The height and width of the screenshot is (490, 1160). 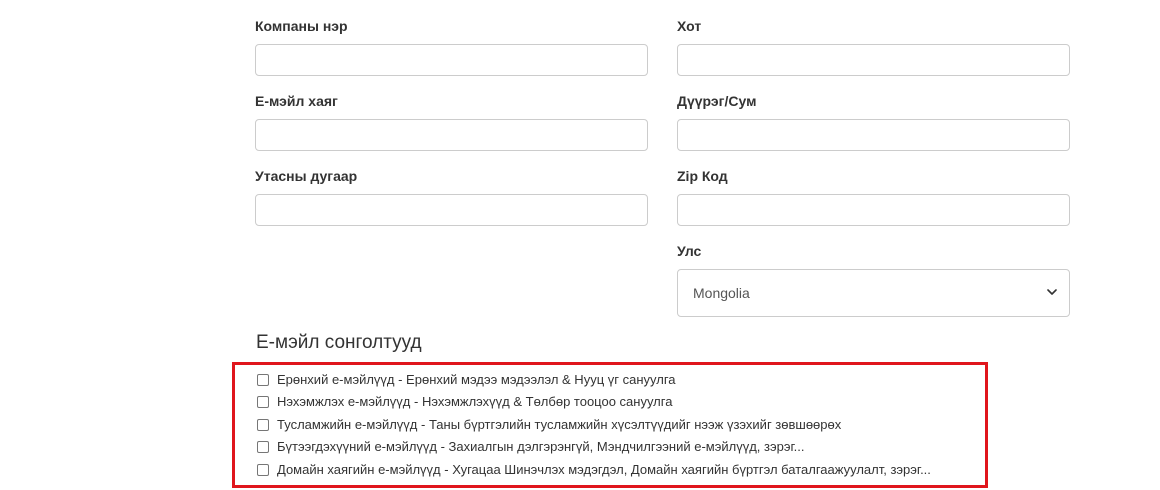 I want to click on general-emails-checkbox, so click(x=263, y=380).